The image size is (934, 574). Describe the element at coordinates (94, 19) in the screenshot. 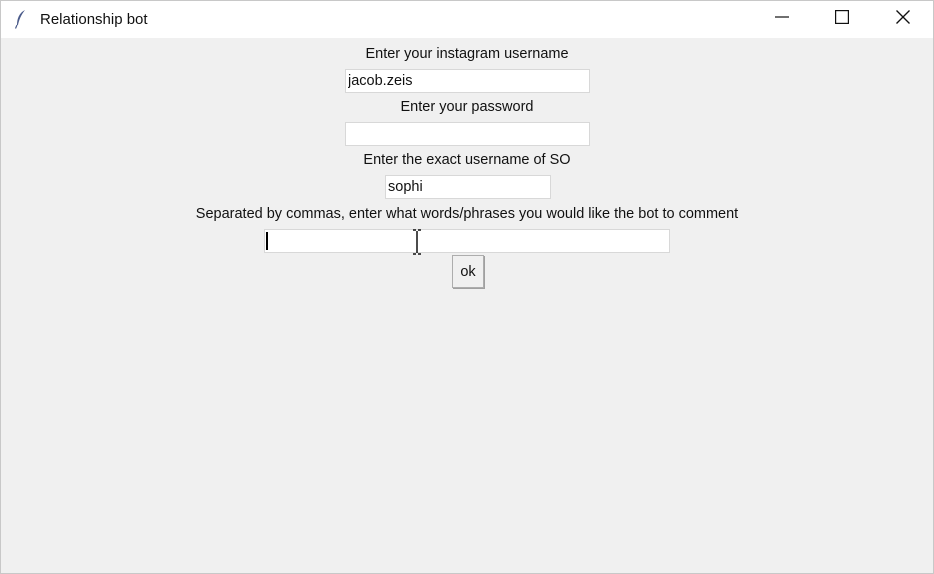

I see `window-title: Relationship bot` at that location.